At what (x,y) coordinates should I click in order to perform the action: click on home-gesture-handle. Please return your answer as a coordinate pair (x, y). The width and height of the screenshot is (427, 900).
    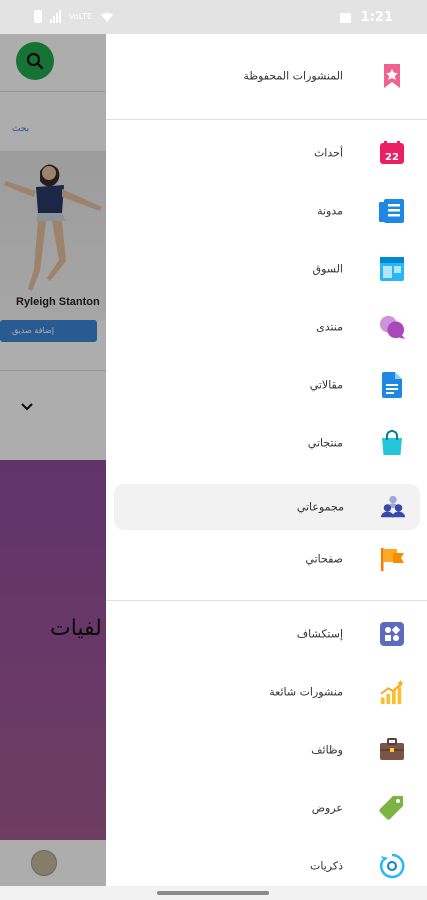
    Looking at the image, I should click on (213, 893).